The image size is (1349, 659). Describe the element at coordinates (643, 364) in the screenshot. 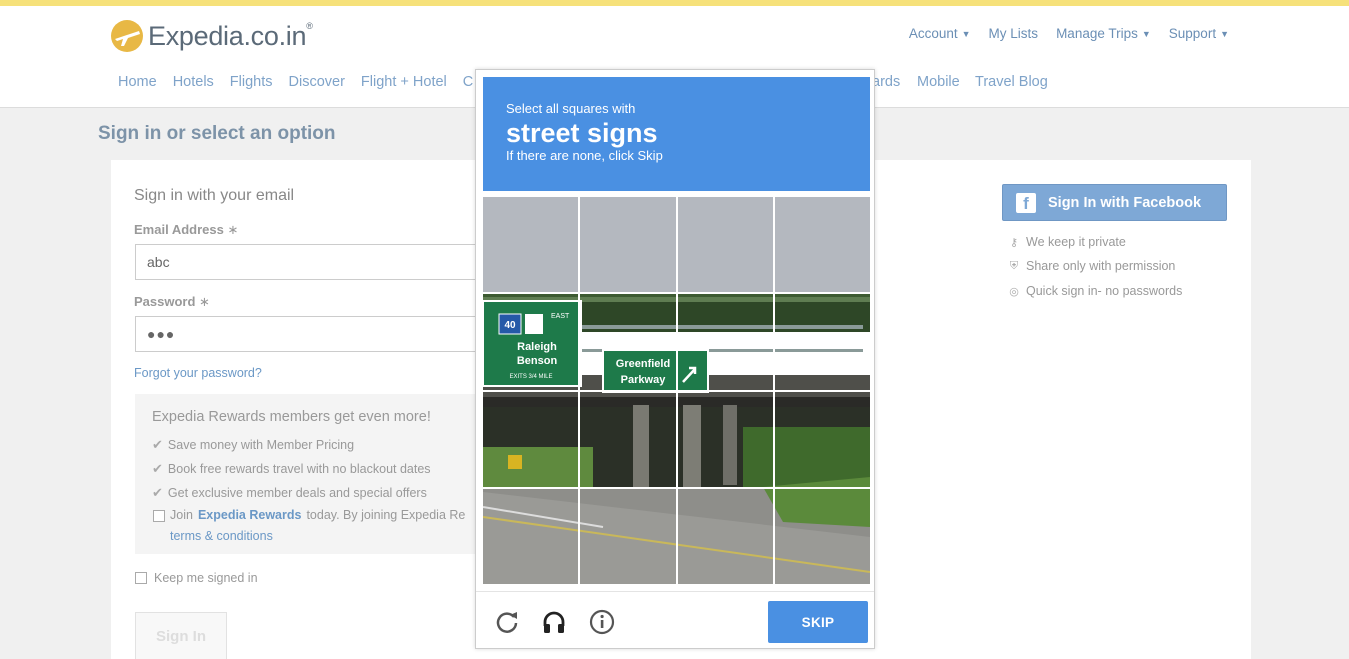

I see `sign2-line-1: Greenfield` at that location.